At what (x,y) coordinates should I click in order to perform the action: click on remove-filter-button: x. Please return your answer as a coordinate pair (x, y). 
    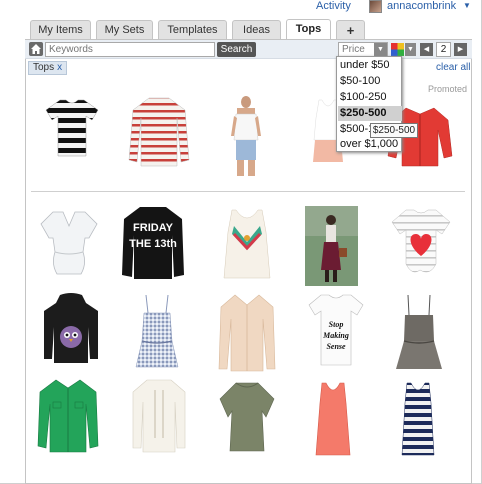
    Looking at the image, I should click on (59, 67).